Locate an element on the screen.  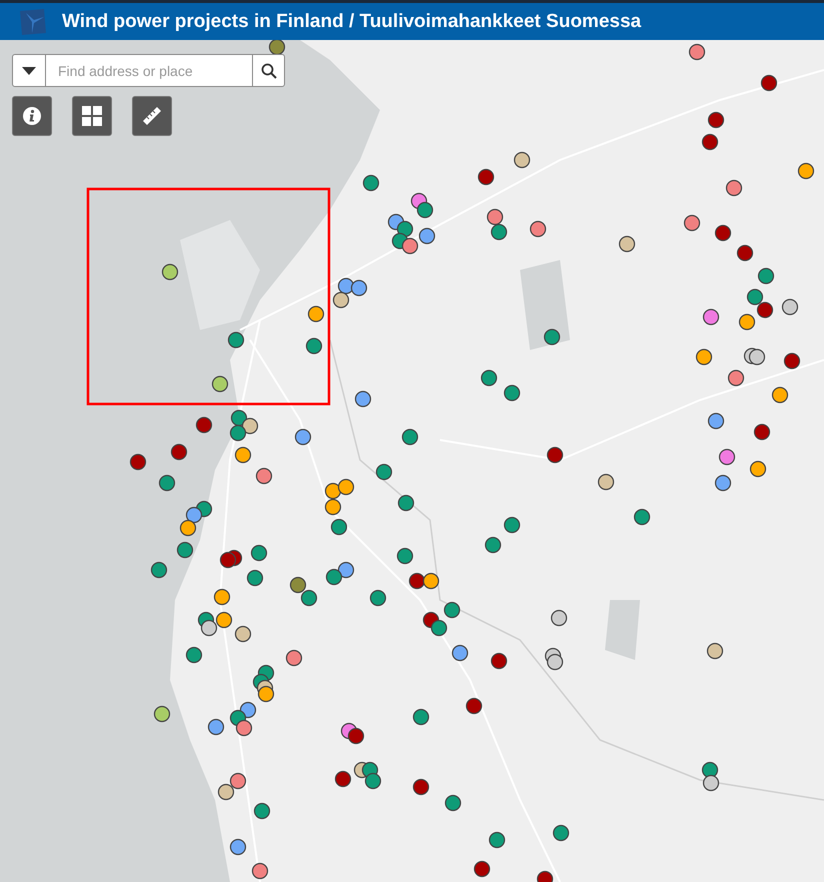
search-field: Find address or place is located at coordinates (149, 70).